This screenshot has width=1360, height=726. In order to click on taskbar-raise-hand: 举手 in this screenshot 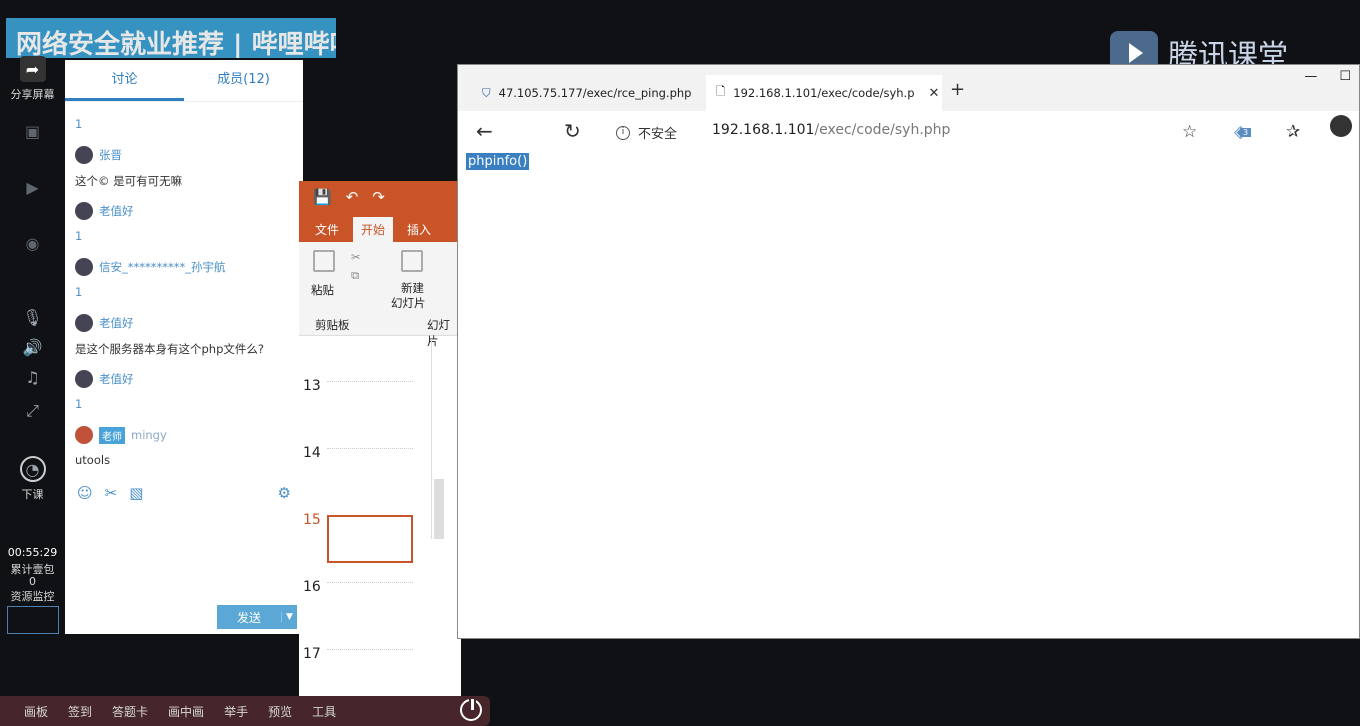, I will do `click(236, 711)`.